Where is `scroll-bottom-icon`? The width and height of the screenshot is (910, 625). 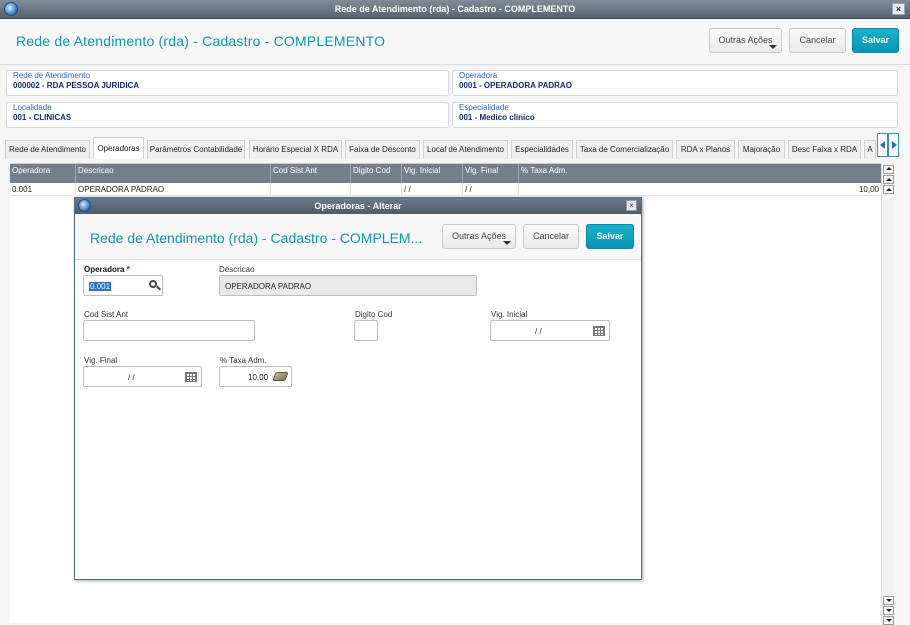 scroll-bottom-icon is located at coordinates (889, 620).